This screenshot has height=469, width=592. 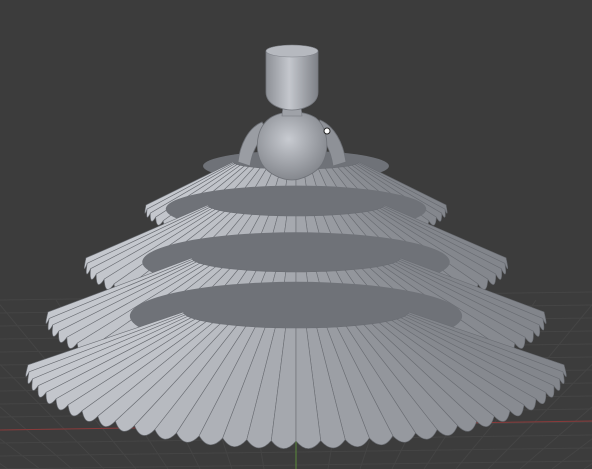 What do you see at coordinates (292, 146) in the screenshot?
I see `torso` at bounding box center [292, 146].